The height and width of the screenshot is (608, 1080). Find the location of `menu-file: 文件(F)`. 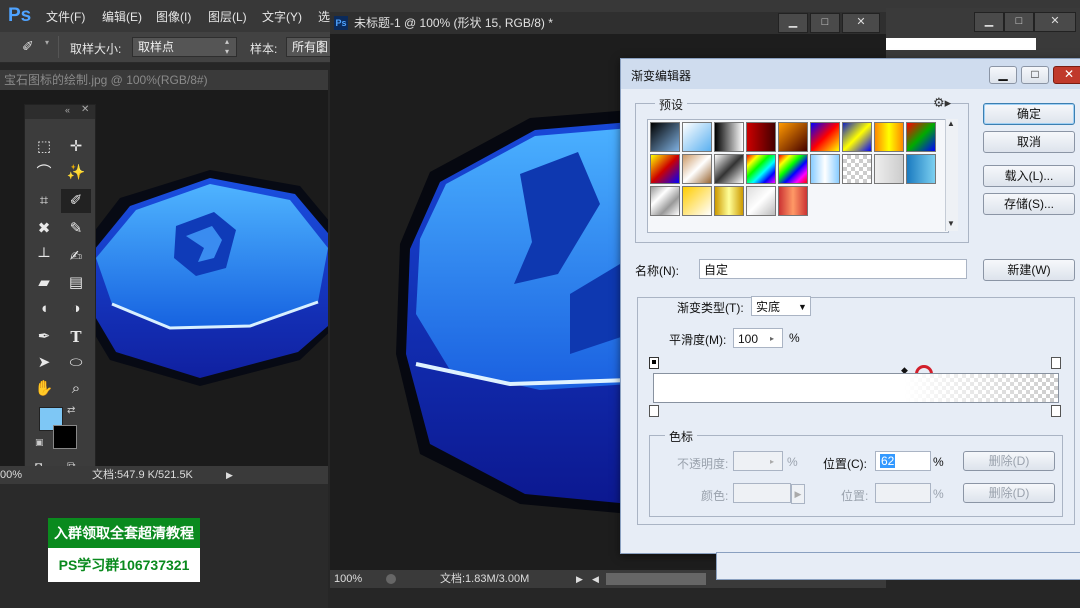

menu-file: 文件(F) is located at coordinates (65, 16).